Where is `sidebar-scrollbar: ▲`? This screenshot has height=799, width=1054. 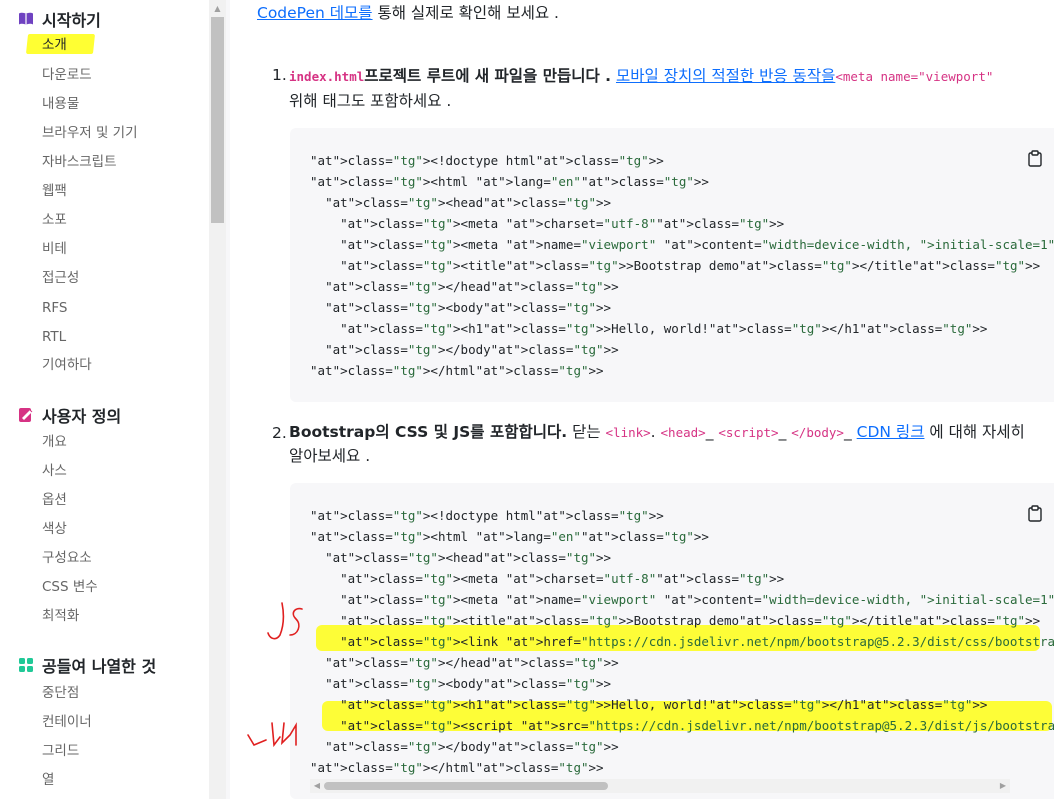
sidebar-scrollbar: ▲ is located at coordinates (217, 399).